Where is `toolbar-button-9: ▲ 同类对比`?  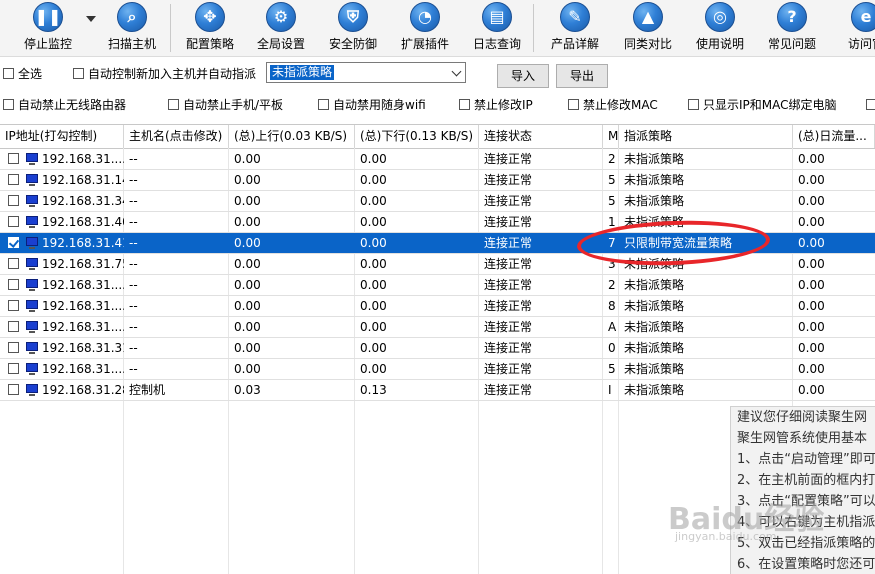 toolbar-button-9: ▲ 同类对比 is located at coordinates (648, 28).